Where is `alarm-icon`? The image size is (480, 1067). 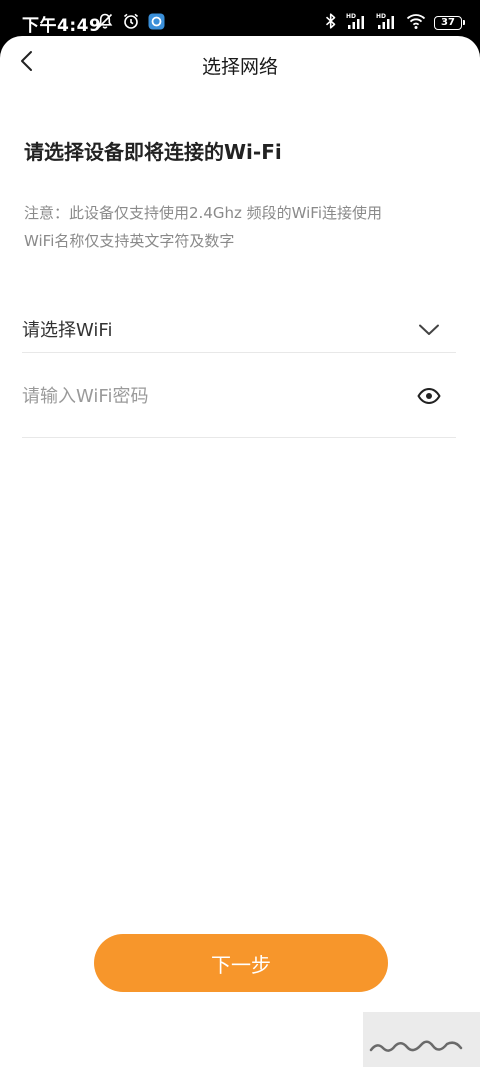 alarm-icon is located at coordinates (131, 23).